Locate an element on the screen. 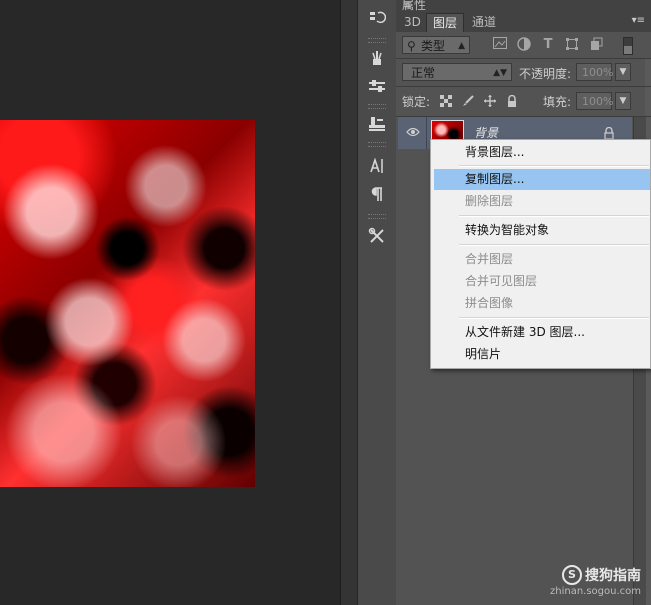 This screenshot has width=651, height=605. filter-toggle-switch is located at coordinates (628, 46).